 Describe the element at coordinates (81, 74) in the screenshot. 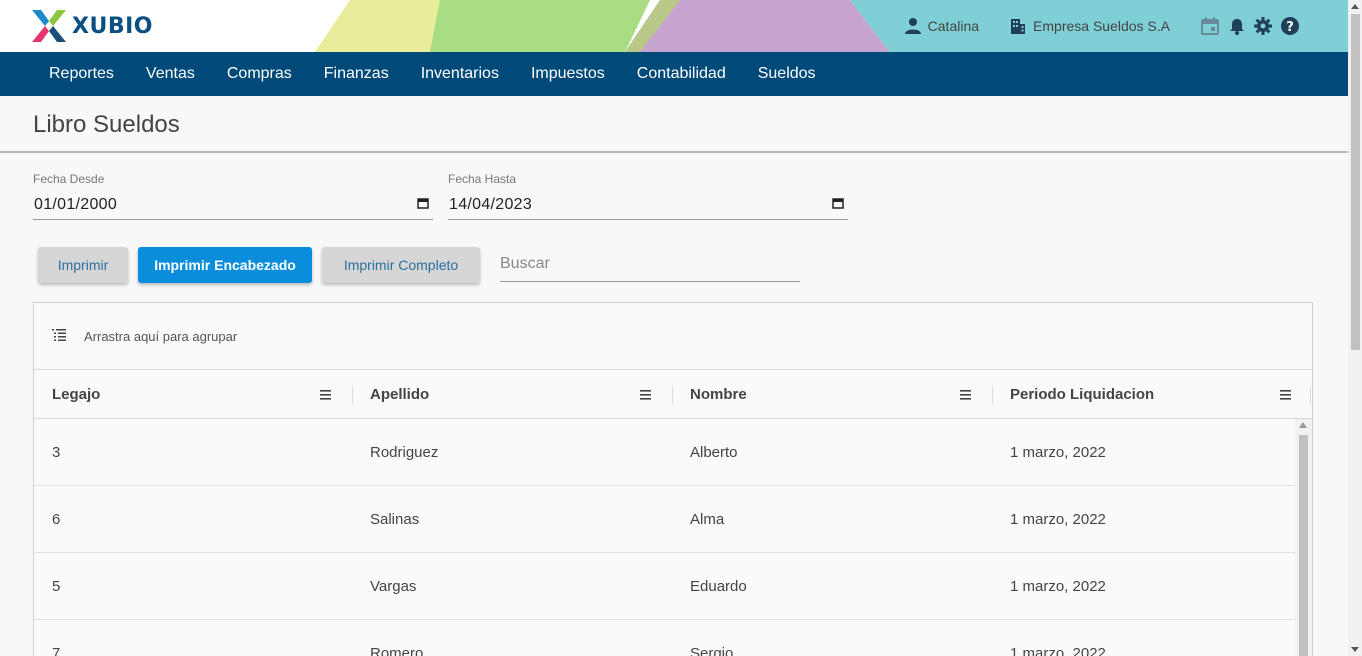

I see `nav-item-reportes: Reportes` at that location.